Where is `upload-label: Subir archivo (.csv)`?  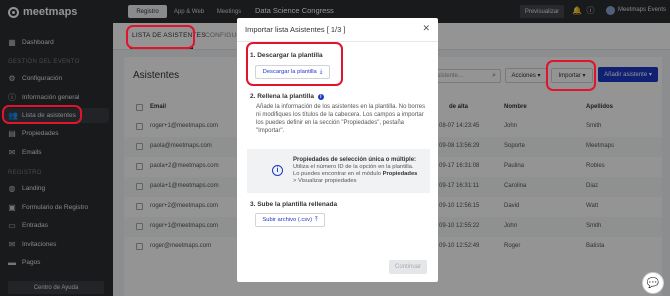
upload-label: Subir archivo (.csv) is located at coordinates (287, 220).